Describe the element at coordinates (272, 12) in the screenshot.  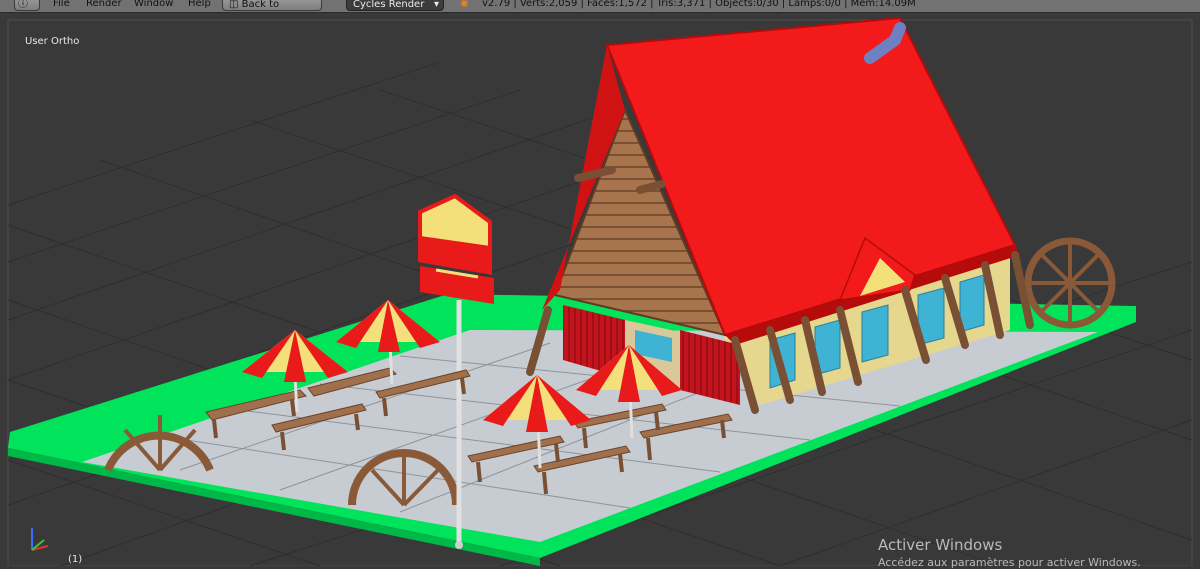
I see `back-to-previous-button: ◫ Back to Previous` at that location.